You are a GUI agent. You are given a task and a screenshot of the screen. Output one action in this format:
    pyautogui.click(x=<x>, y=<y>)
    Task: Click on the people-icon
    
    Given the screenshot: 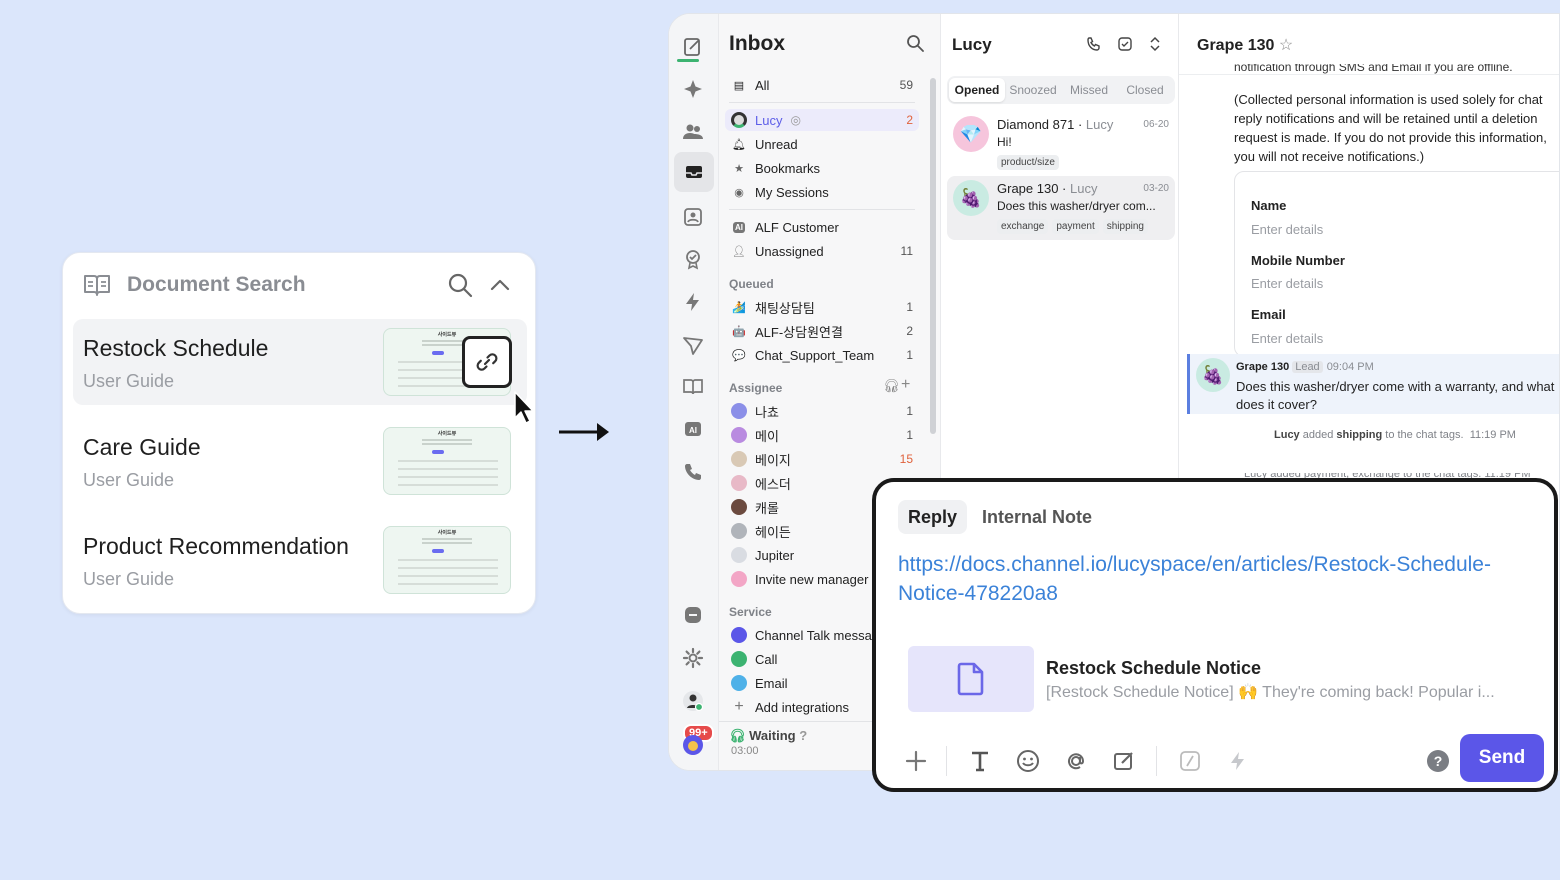 What is the action you would take?
    pyautogui.click(x=693, y=131)
    